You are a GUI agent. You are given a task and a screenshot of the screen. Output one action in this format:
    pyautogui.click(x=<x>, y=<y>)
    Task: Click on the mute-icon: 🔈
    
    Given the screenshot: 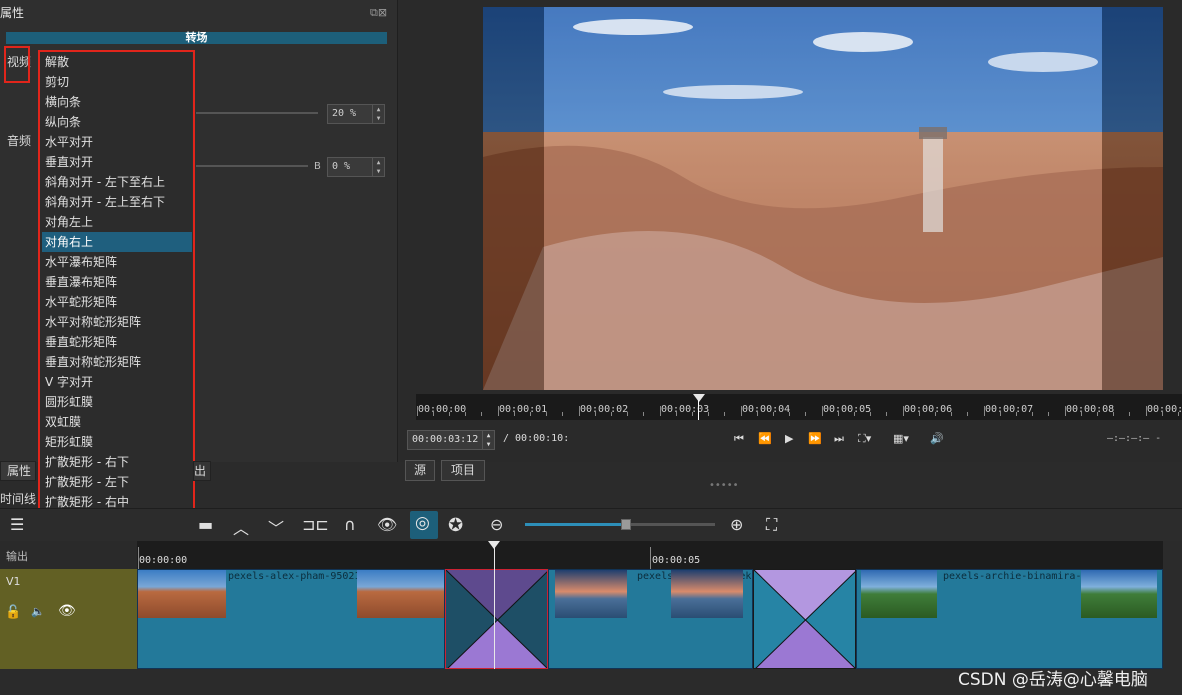 What is the action you would take?
    pyautogui.click(x=38, y=611)
    